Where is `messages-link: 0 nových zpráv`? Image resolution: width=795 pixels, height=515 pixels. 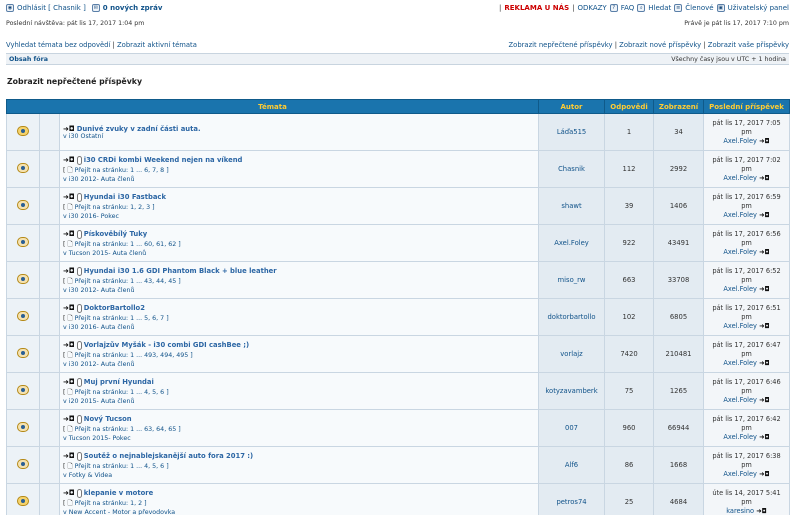
messages-link: 0 nových zpráv is located at coordinates (133, 8).